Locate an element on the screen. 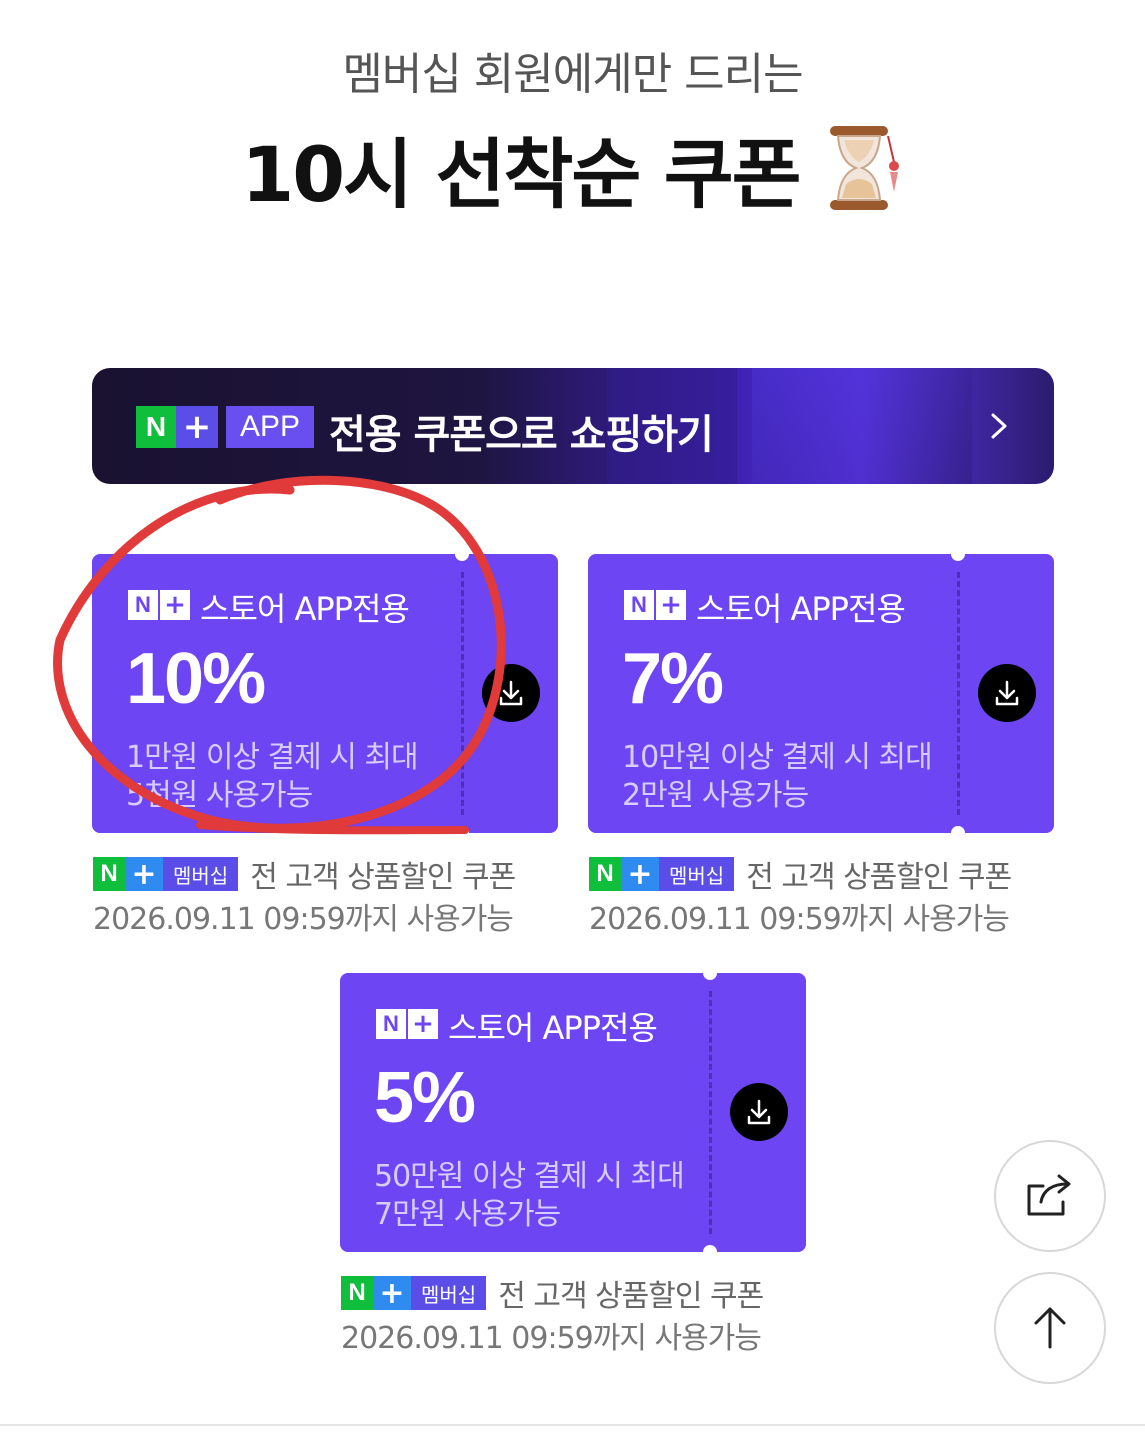 This screenshot has width=1145, height=1440. naver-plus-logo: N + is located at coordinates (177, 427).